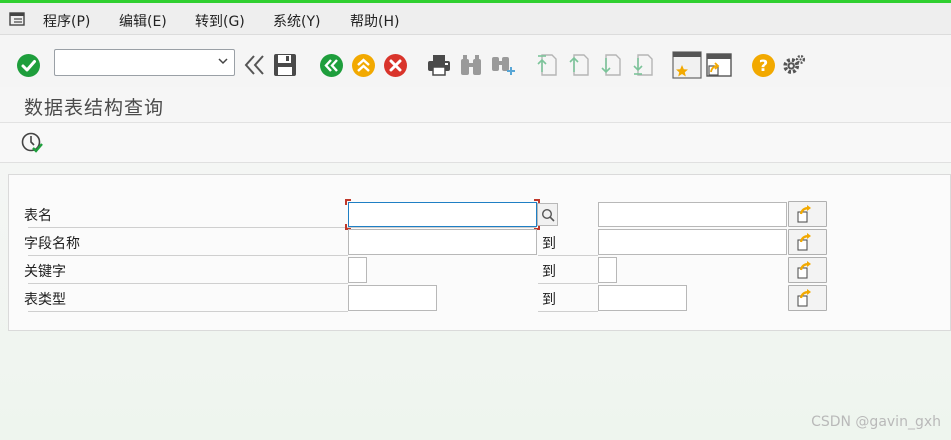 The width and height of the screenshot is (951, 440). What do you see at coordinates (45, 272) in the screenshot?
I see `key-label: 关键字` at bounding box center [45, 272].